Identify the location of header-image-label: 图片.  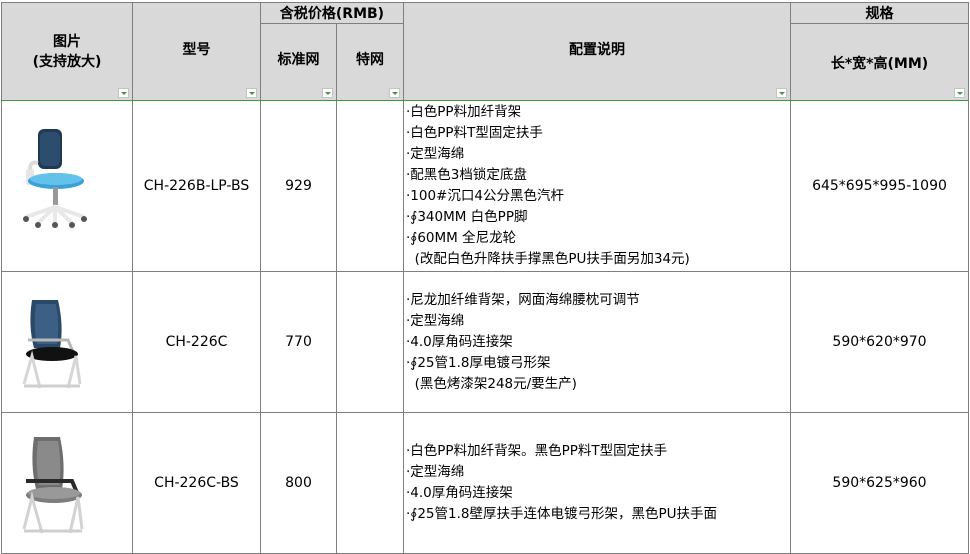
(67, 42).